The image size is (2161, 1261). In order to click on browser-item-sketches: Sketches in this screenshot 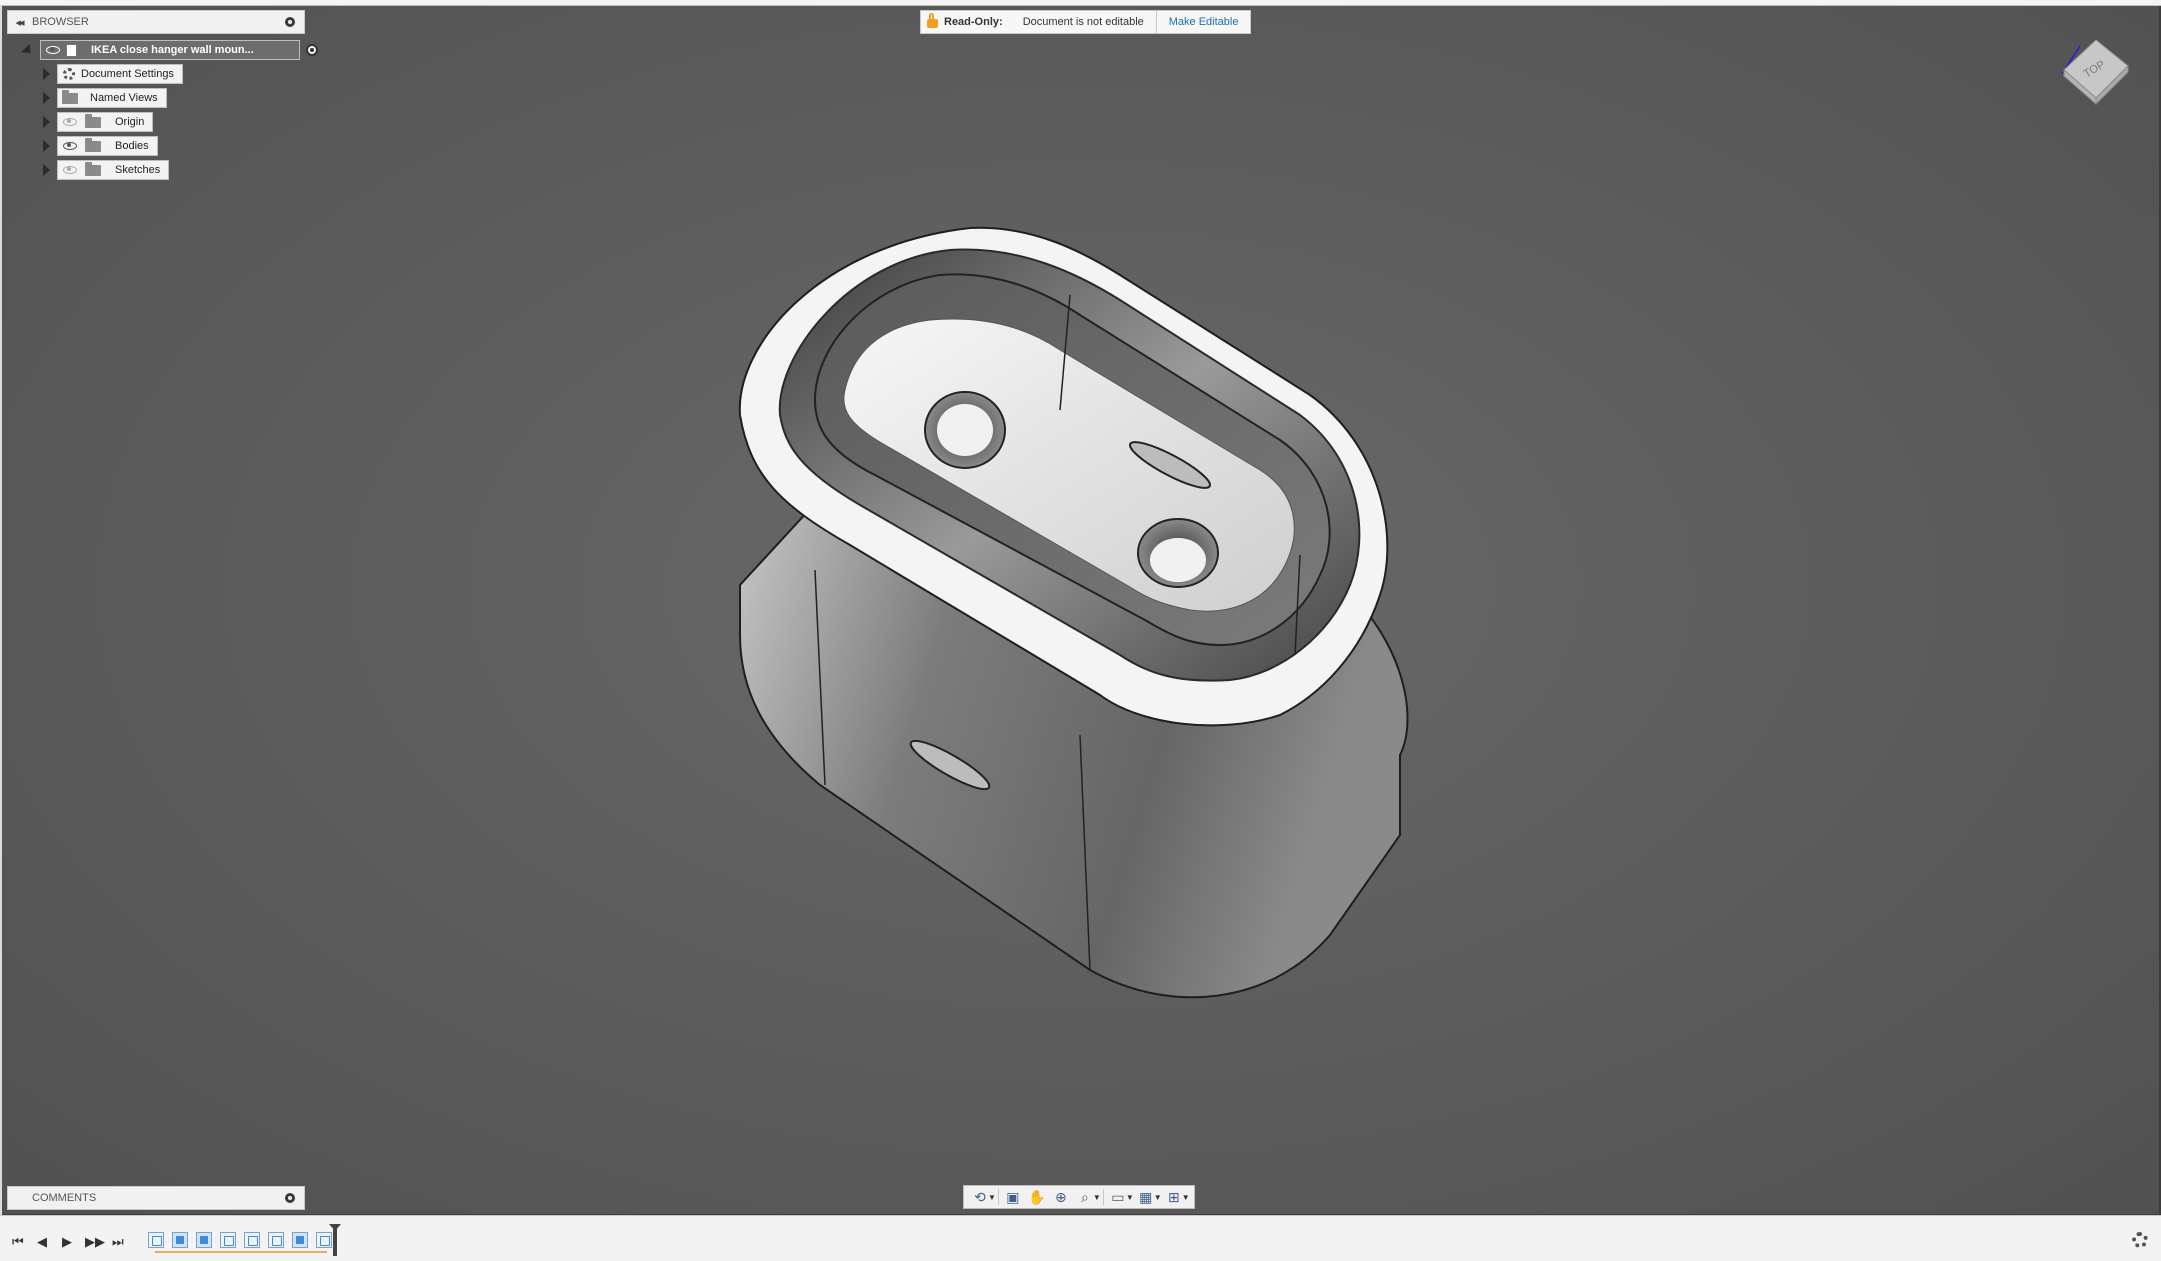, I will do `click(106, 170)`.